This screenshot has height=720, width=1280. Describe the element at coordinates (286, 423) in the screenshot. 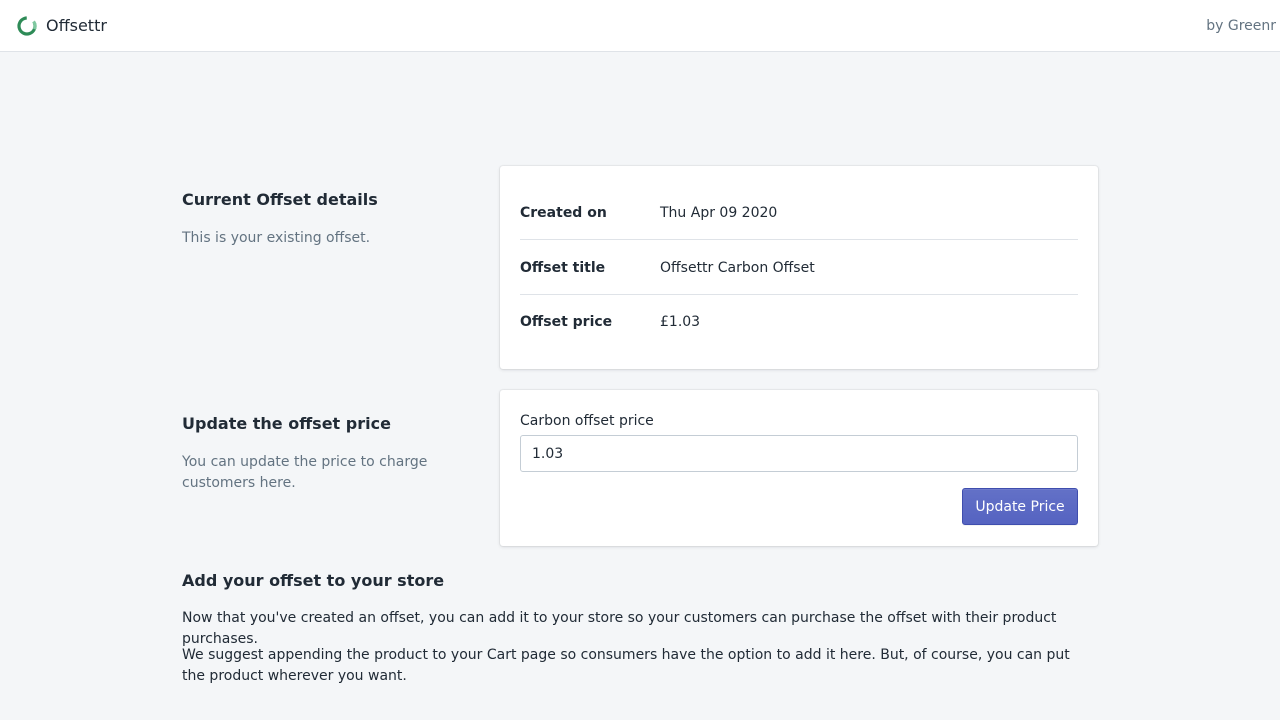

I see `update-price-title: Update the offset price` at that location.